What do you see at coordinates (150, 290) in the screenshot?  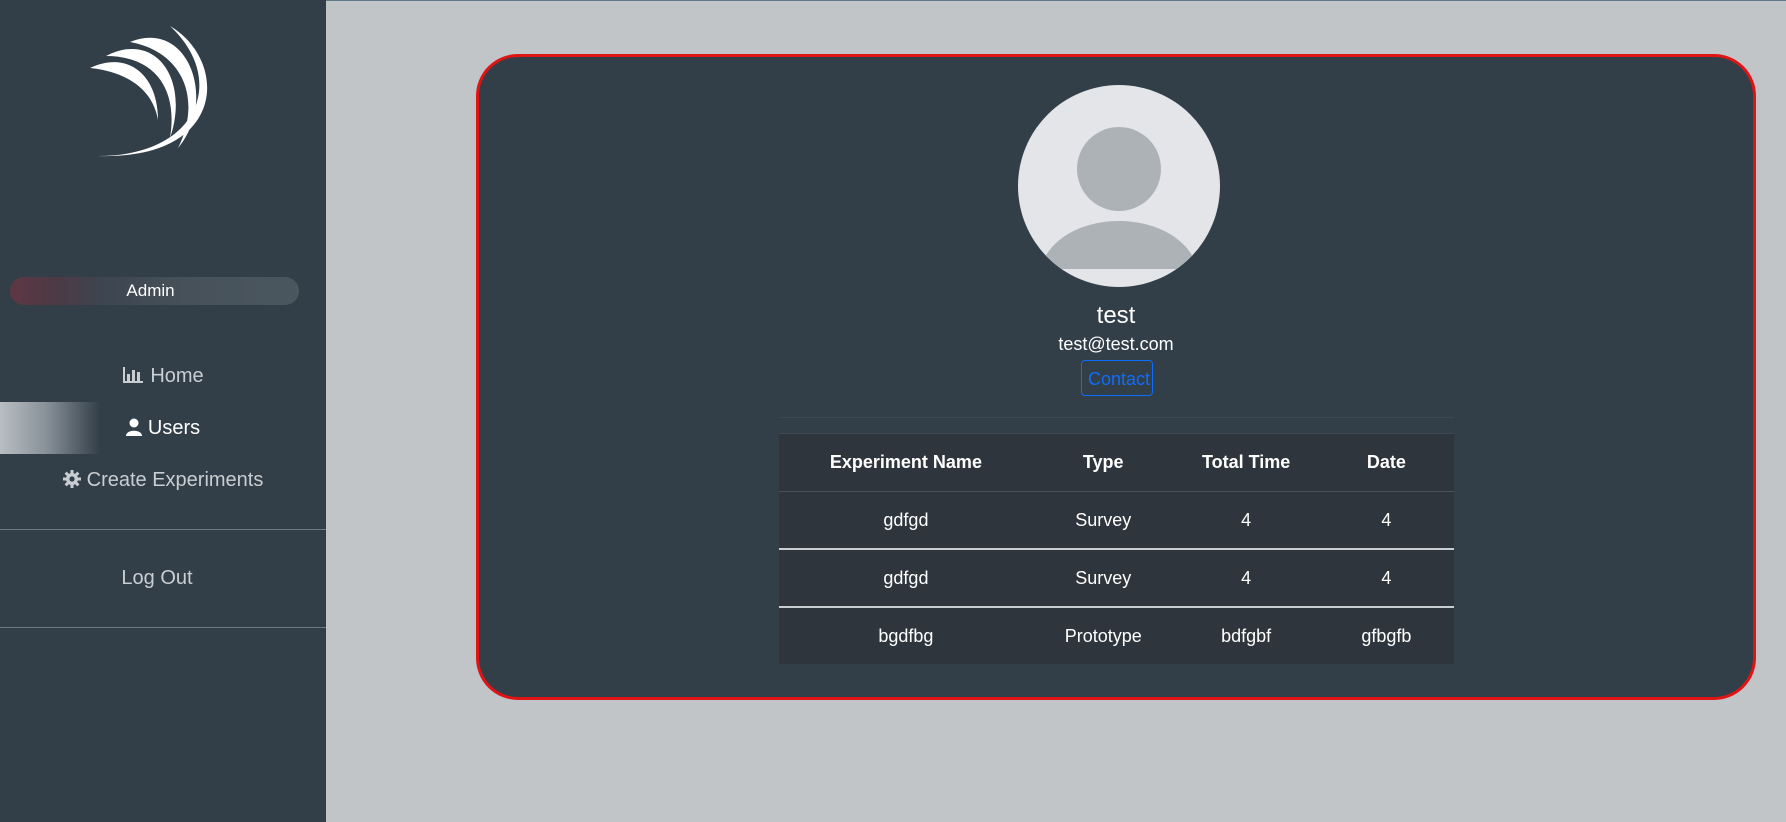 I see `role-label: Admin` at bounding box center [150, 290].